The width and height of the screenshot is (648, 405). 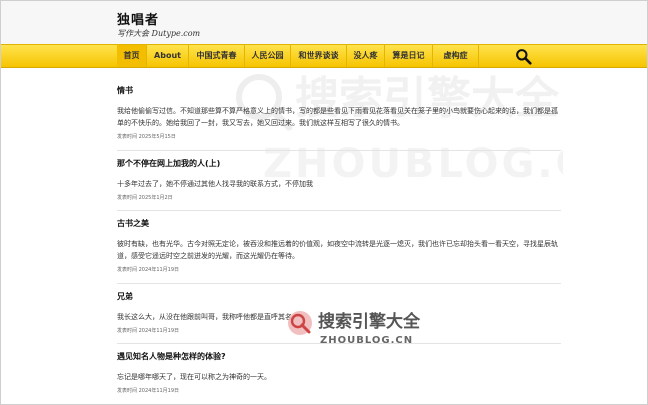 I want to click on post-excerpt: 忘记是哪年哪天了，现在可以称之为神奇的一天。, so click(x=194, y=377).